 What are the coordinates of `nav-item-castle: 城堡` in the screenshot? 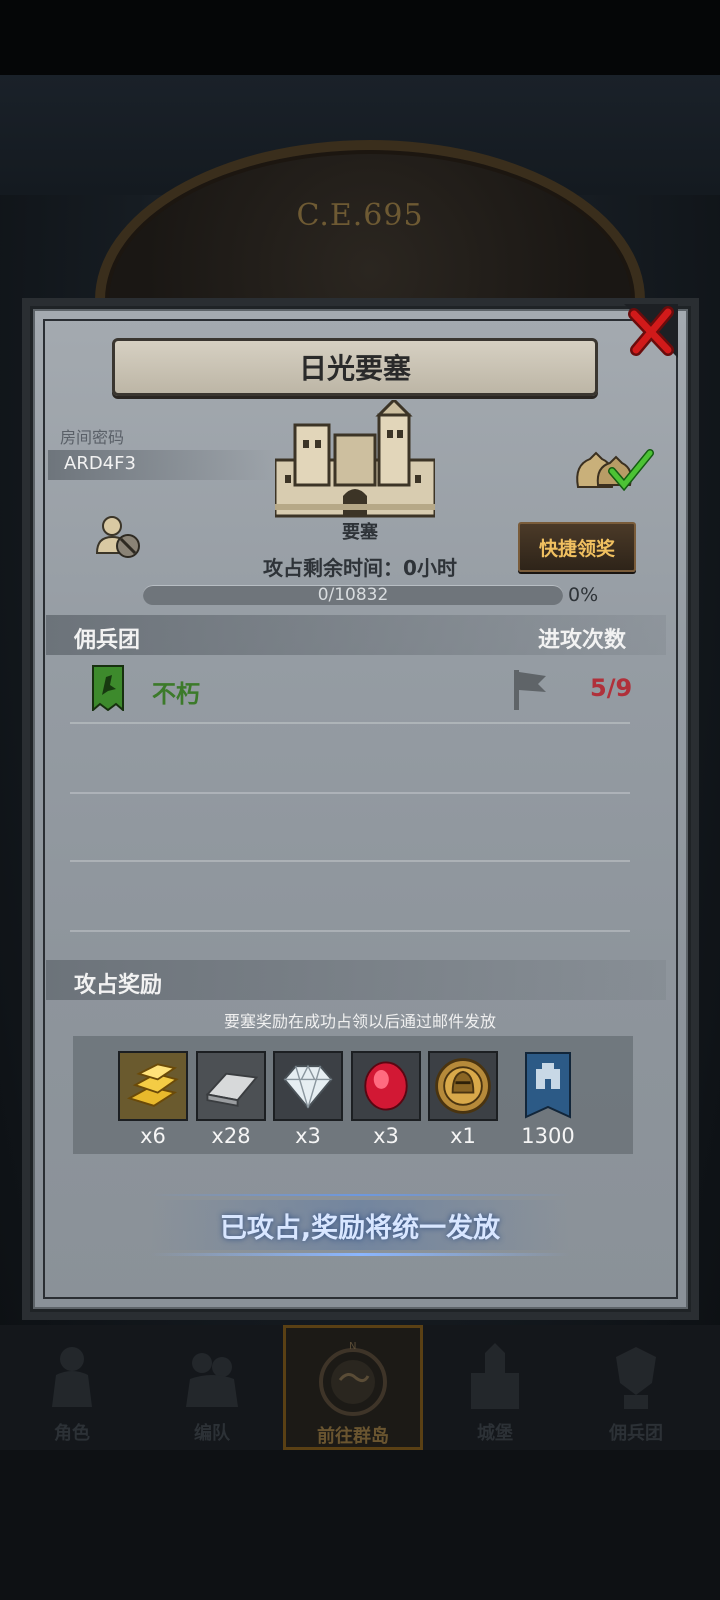 It's located at (495, 1387).